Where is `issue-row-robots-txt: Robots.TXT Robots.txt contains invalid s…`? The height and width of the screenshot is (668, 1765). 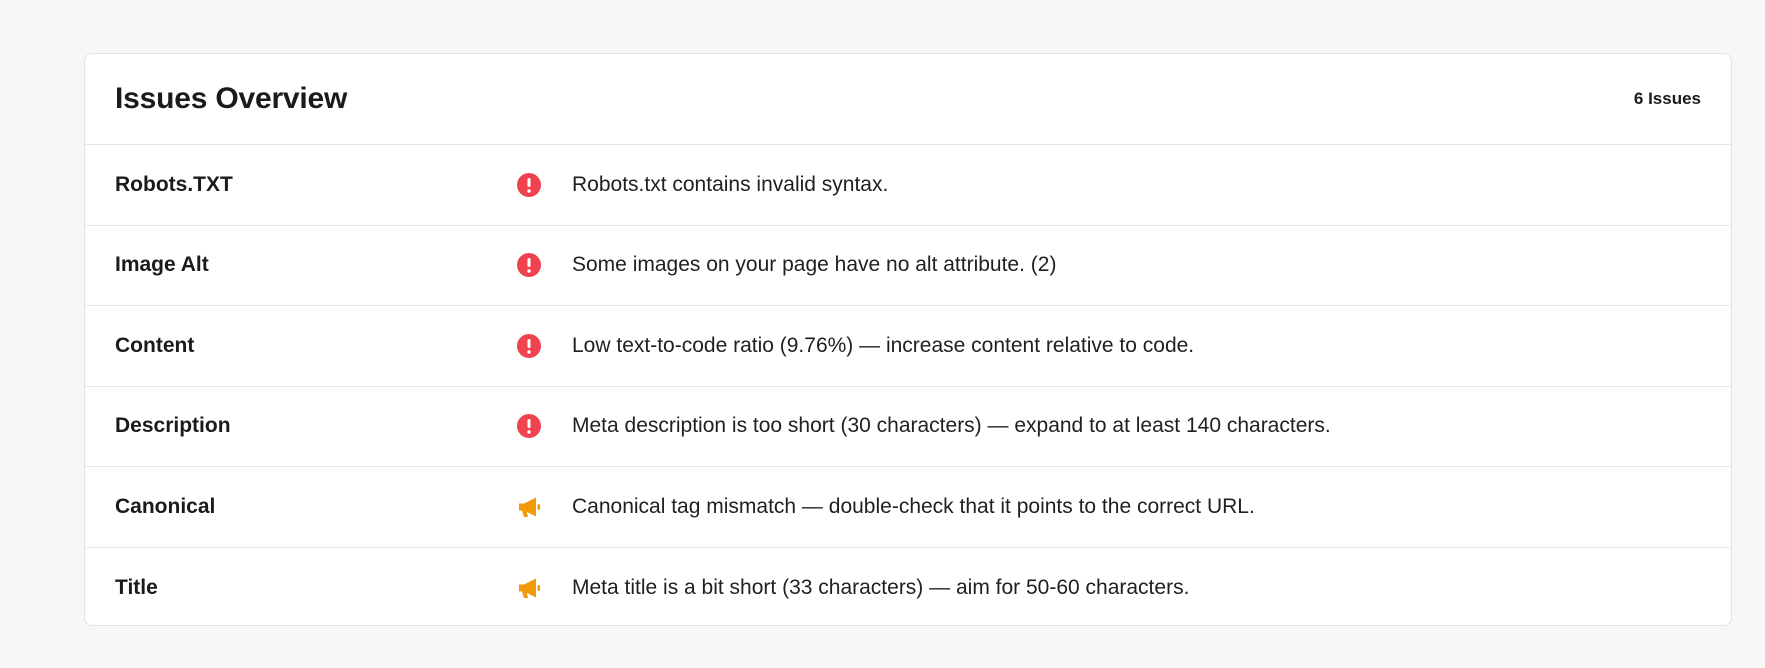 issue-row-robots-txt: Robots.TXT Robots.txt contains invalid s… is located at coordinates (908, 185).